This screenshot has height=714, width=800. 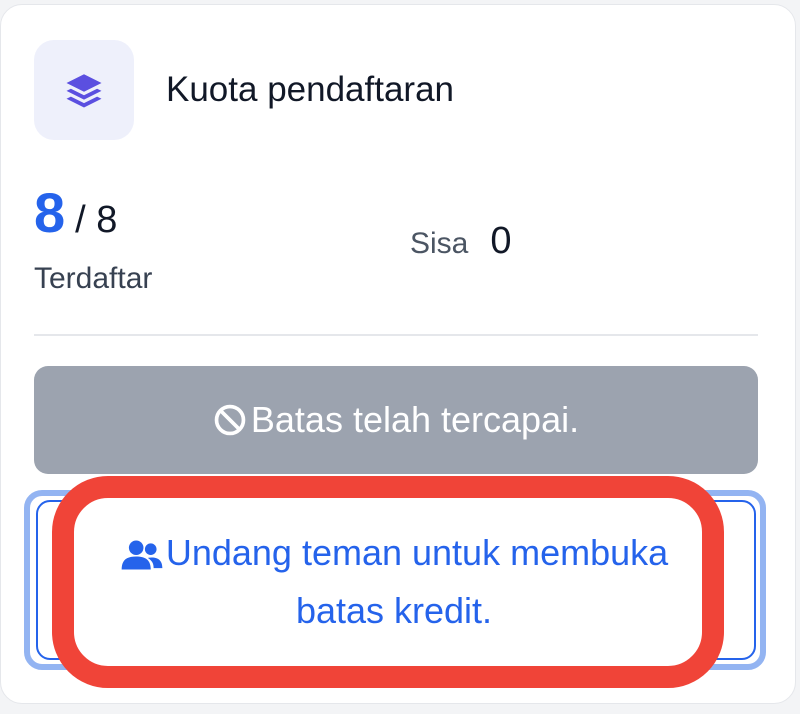 What do you see at coordinates (439, 243) in the screenshot?
I see `remaining-label: Sisa` at bounding box center [439, 243].